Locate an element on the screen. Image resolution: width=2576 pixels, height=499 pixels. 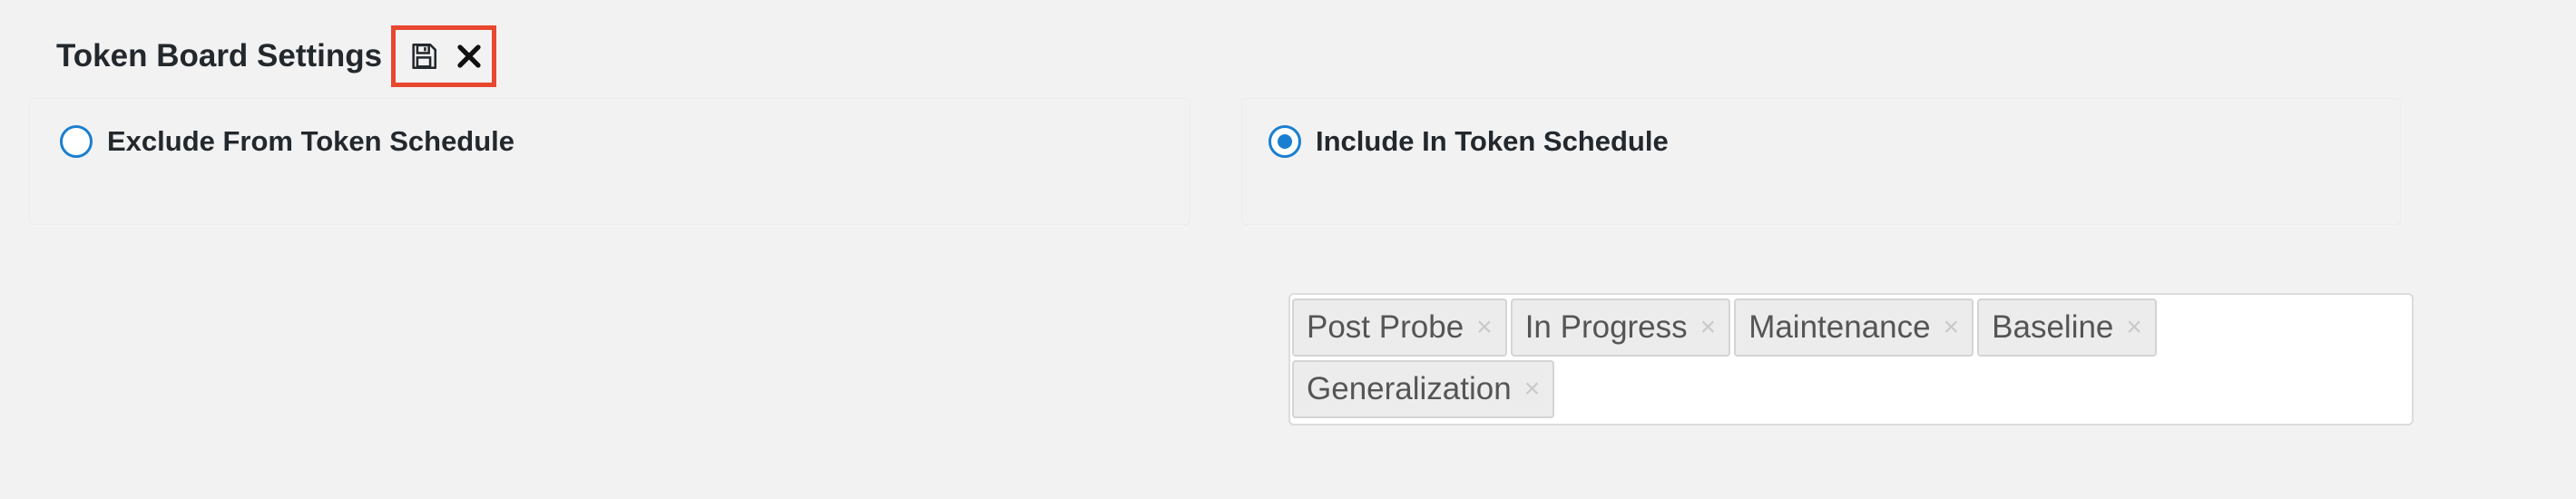
exclude-radio-option: Exclude From Token Schedule is located at coordinates (287, 141).